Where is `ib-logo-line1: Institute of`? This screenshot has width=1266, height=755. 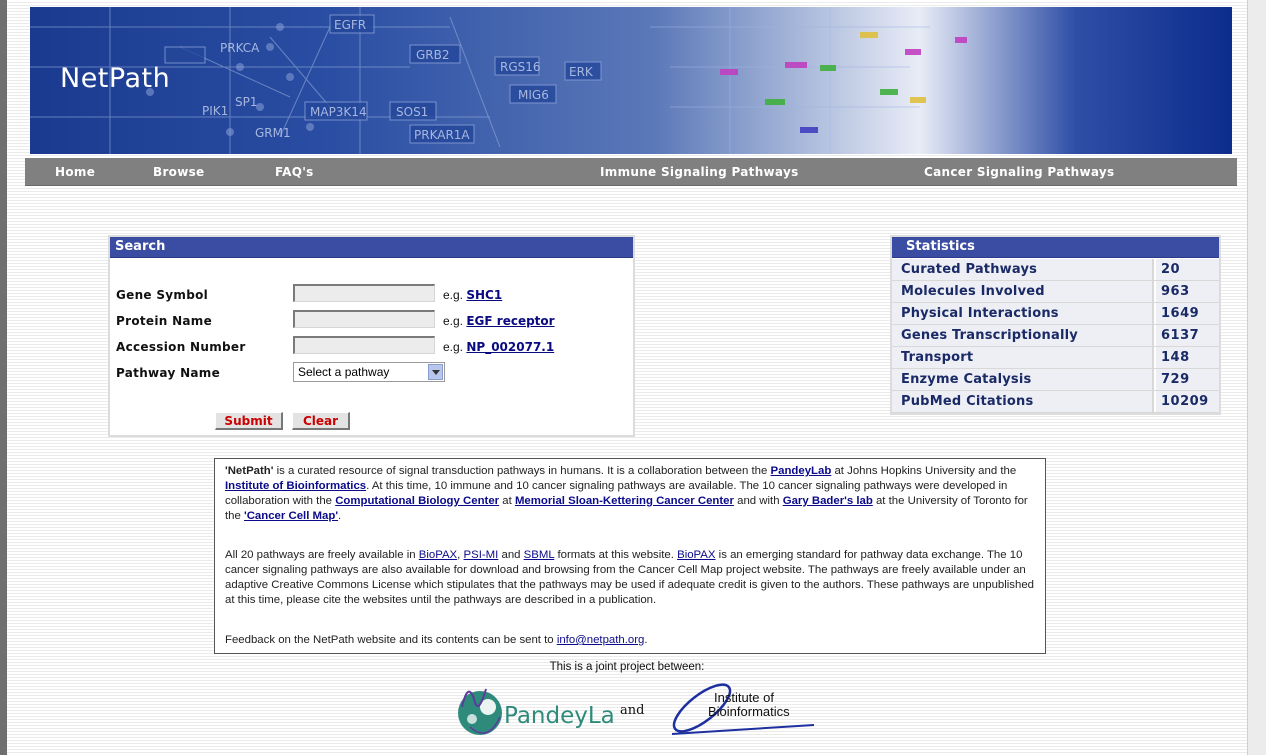 ib-logo-line1: Institute of is located at coordinates (744, 697).